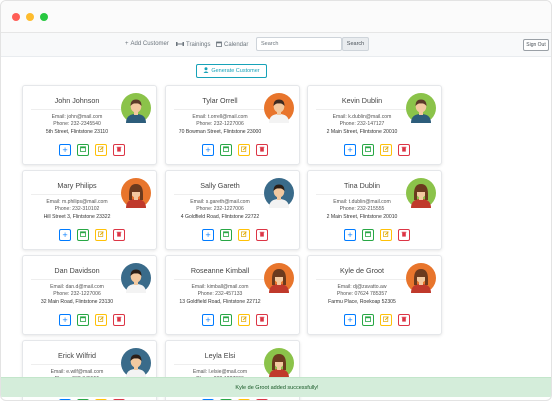 This screenshot has width=552, height=401. What do you see at coordinates (77, 117) in the screenshot?
I see `customer-email: Email: john@mail.com` at bounding box center [77, 117].